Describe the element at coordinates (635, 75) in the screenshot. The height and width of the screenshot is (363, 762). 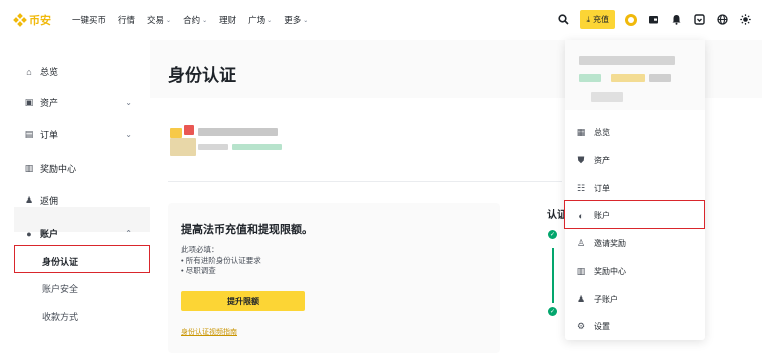
I see `dropdown-user-header` at that location.